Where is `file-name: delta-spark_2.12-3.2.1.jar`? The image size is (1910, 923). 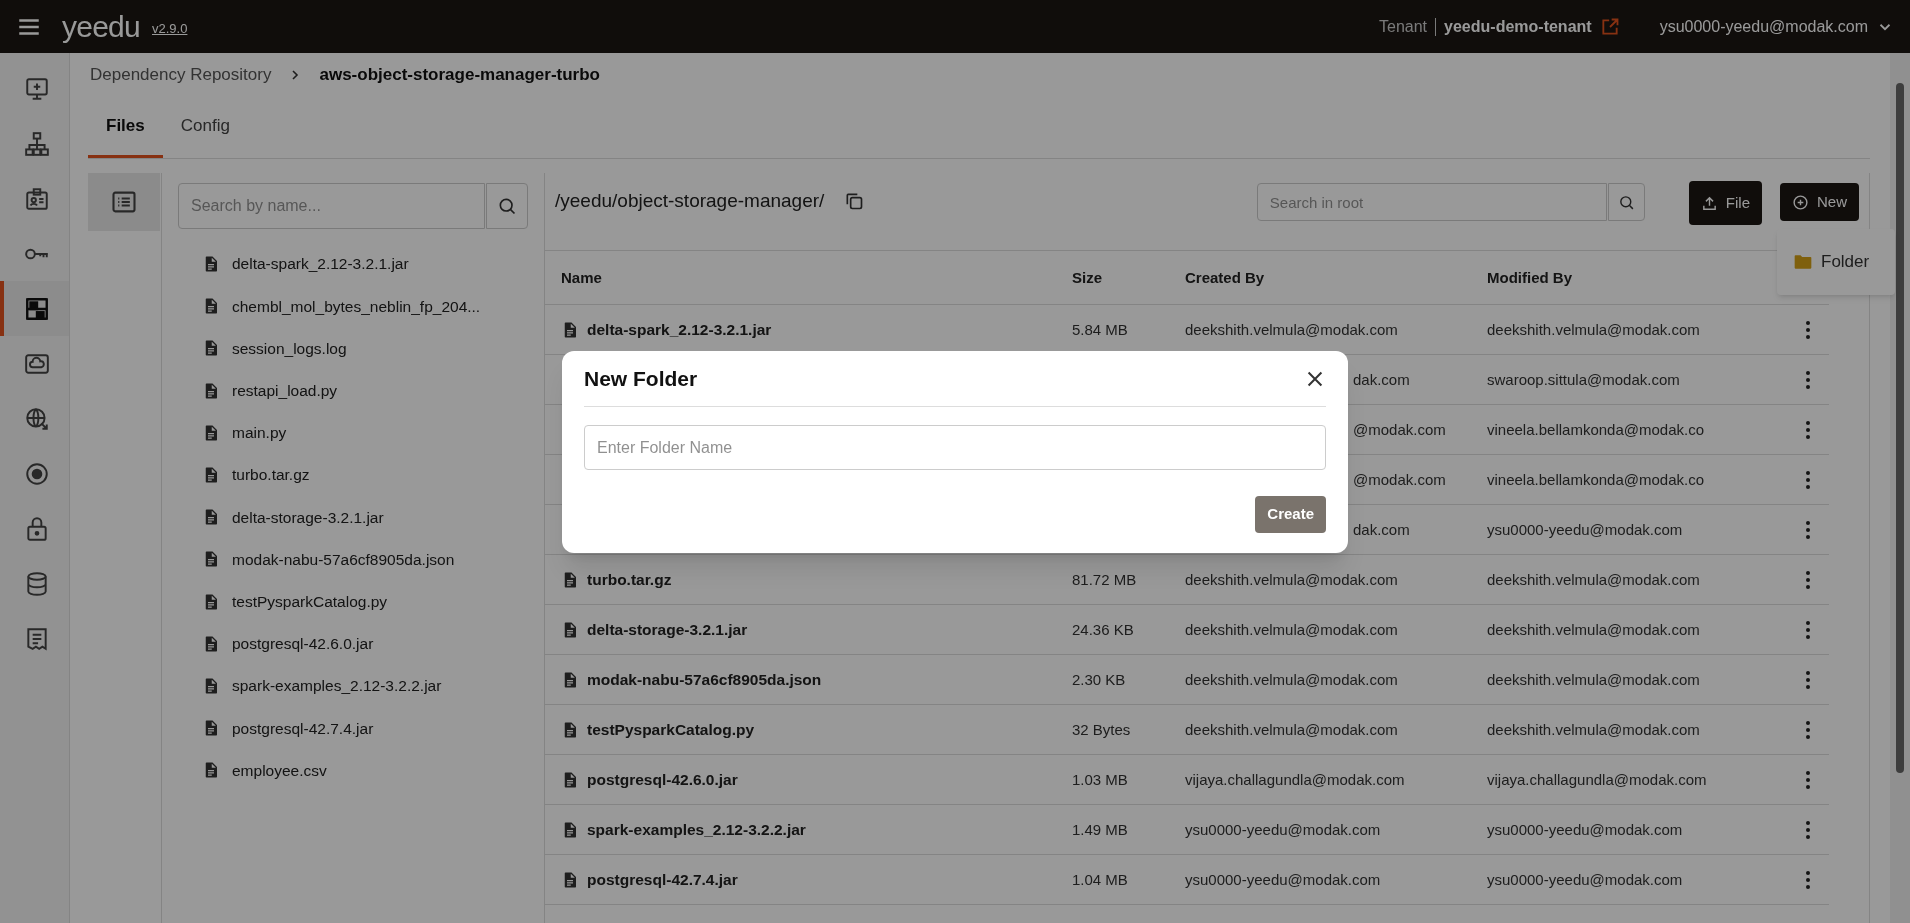 file-name: delta-spark_2.12-3.2.1.jar is located at coordinates (679, 329).